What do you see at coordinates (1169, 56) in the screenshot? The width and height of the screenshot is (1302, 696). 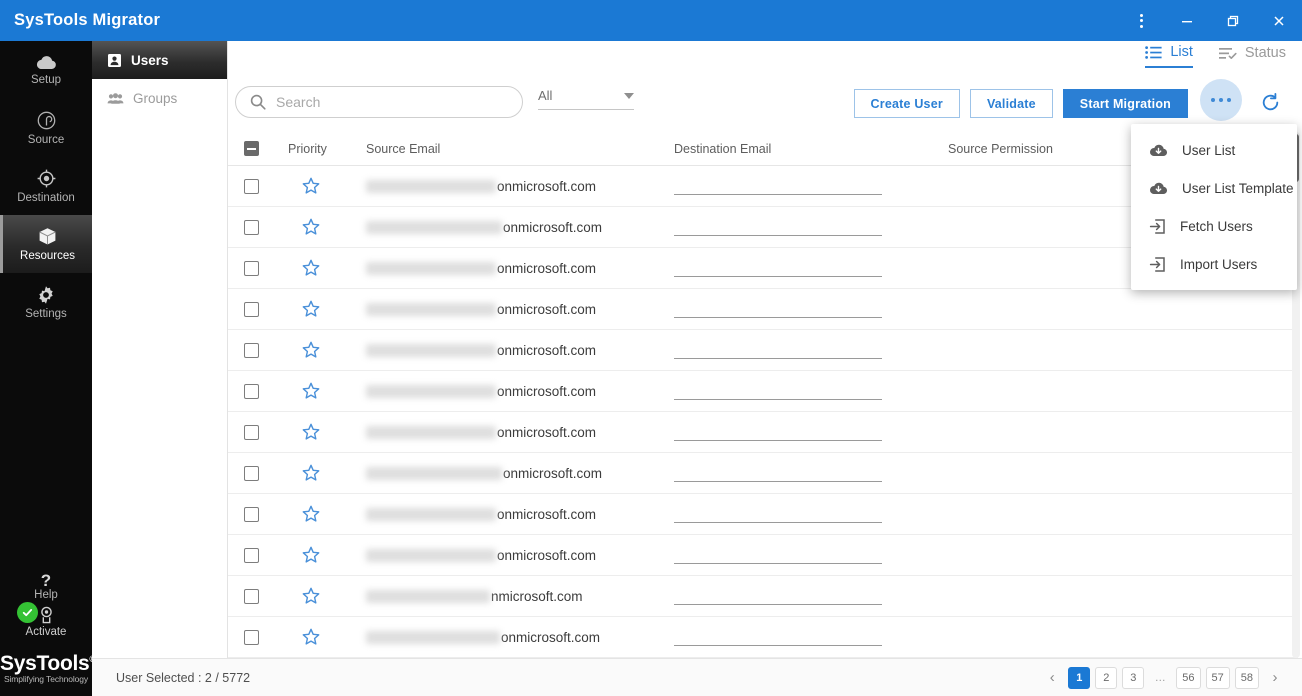 I see `tab-list: List` at bounding box center [1169, 56].